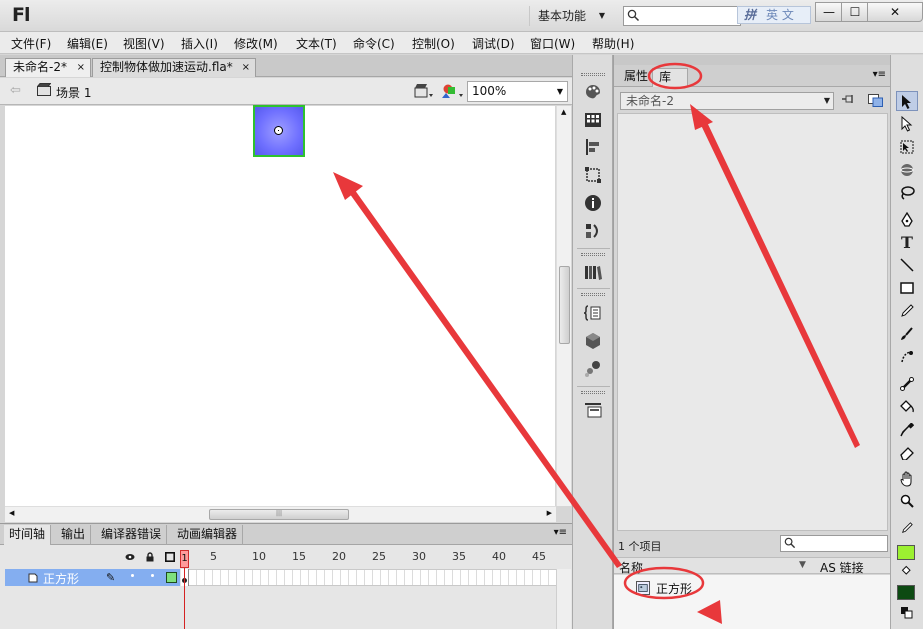 The height and width of the screenshot is (629, 923). I want to click on tab-motion-editor: 动画编辑器, so click(208, 535).